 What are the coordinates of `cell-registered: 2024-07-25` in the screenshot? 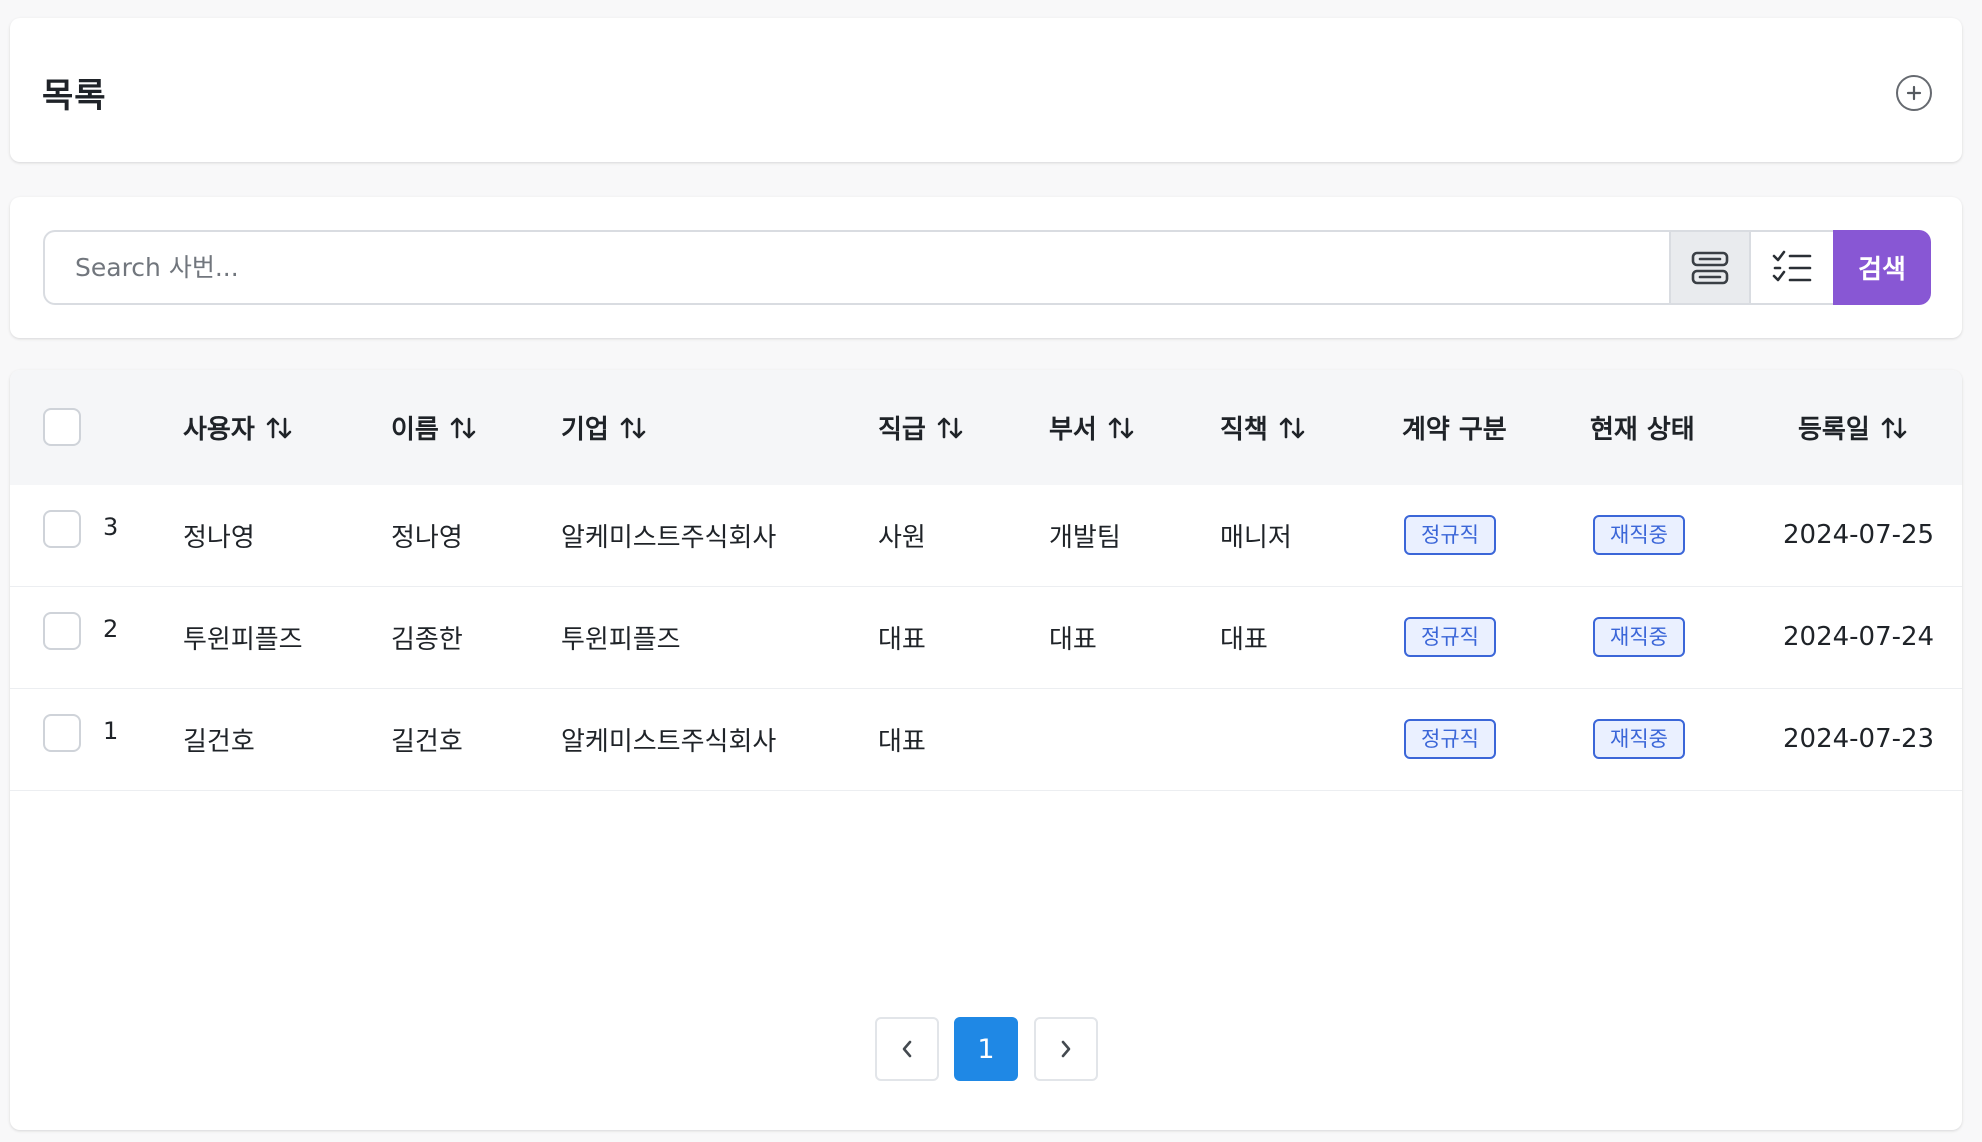 It's located at (1859, 535).